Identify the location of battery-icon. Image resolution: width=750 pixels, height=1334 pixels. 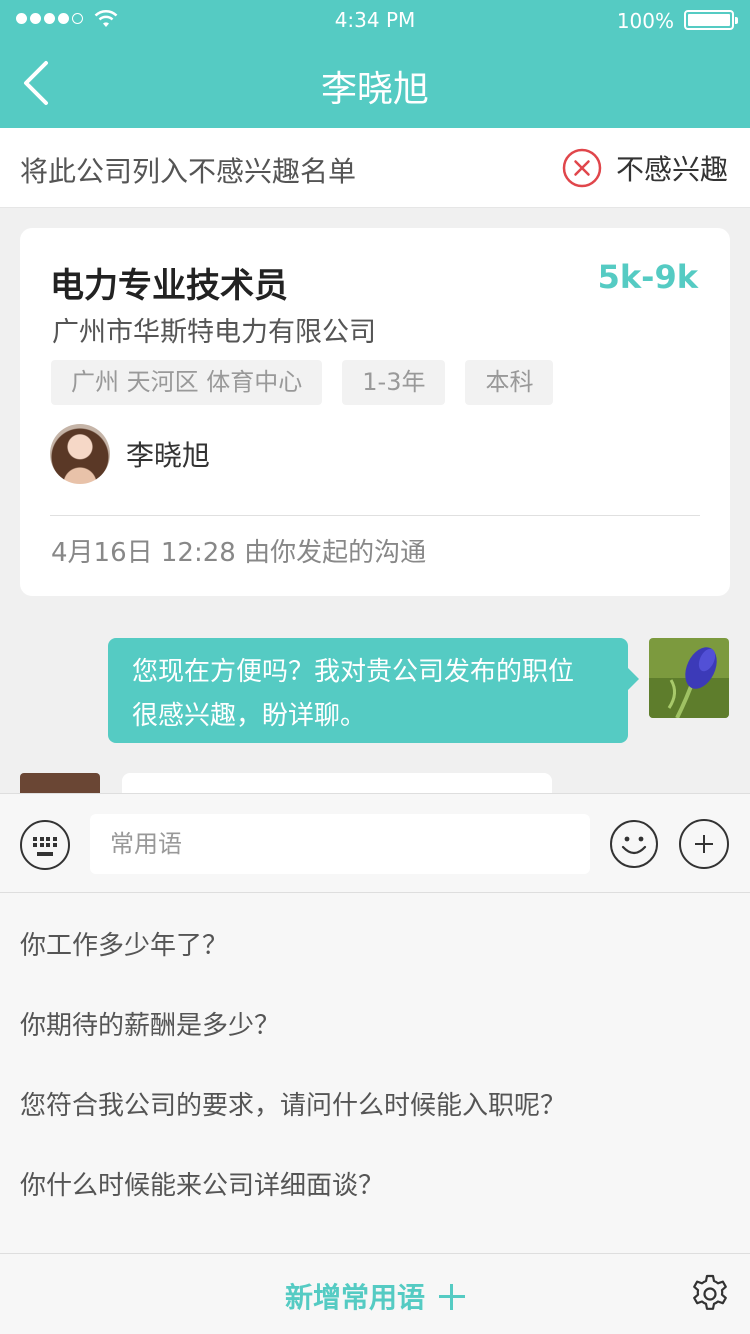
(711, 20).